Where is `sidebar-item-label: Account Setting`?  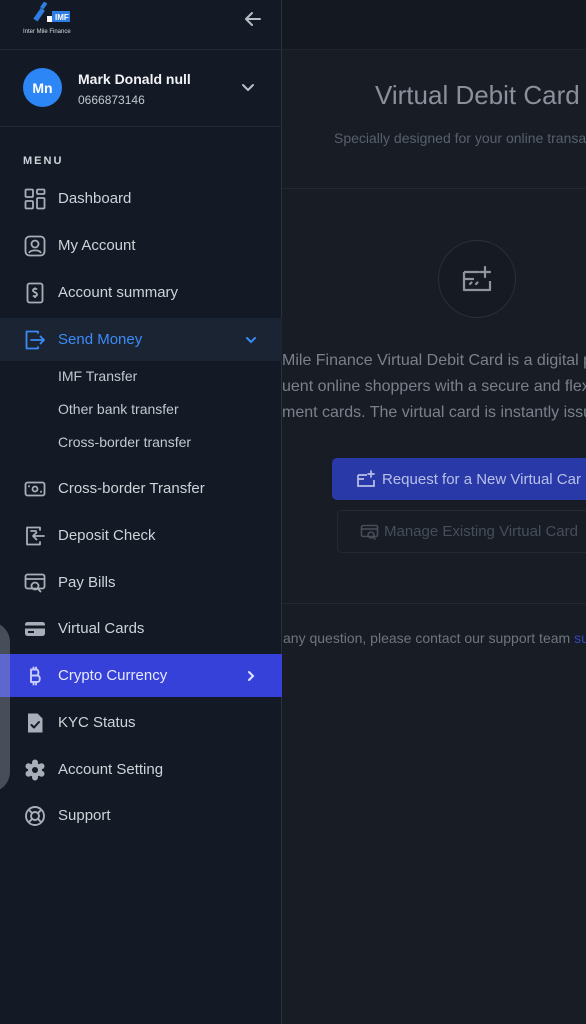
sidebar-item-label: Account Setting is located at coordinates (111, 769).